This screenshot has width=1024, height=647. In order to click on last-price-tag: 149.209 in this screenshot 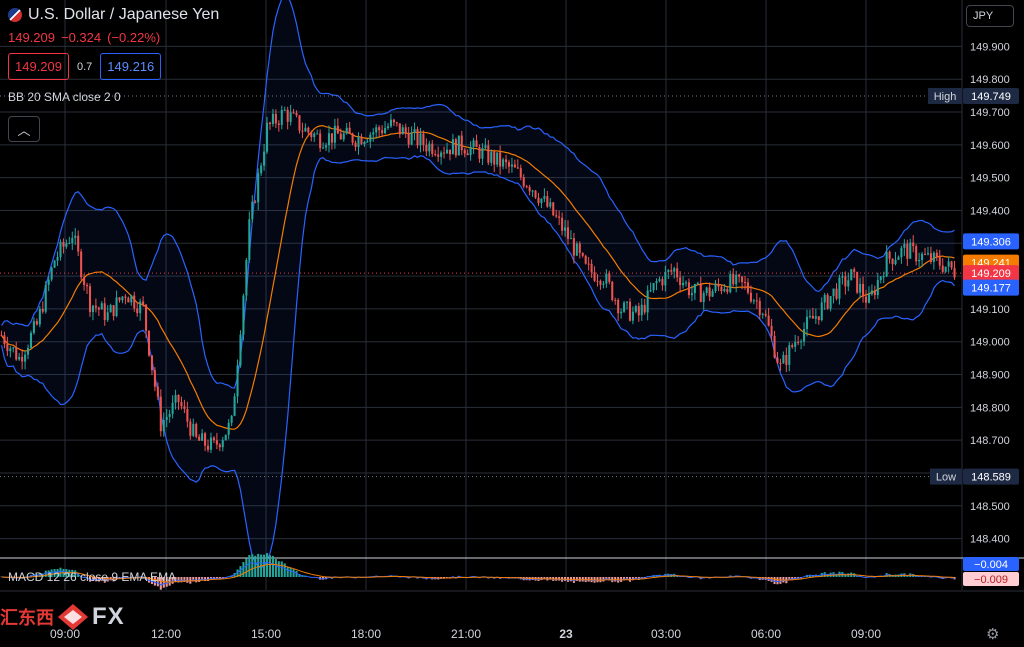, I will do `click(991, 274)`.